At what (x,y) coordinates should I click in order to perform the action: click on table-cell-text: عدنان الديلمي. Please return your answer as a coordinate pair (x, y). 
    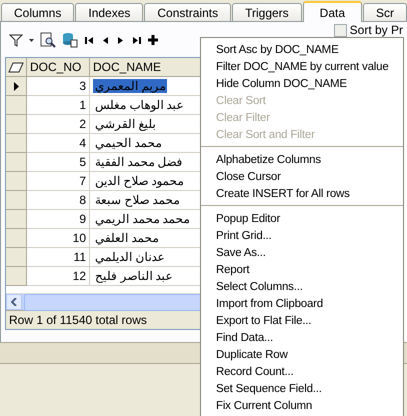
    Looking at the image, I should click on (130, 257).